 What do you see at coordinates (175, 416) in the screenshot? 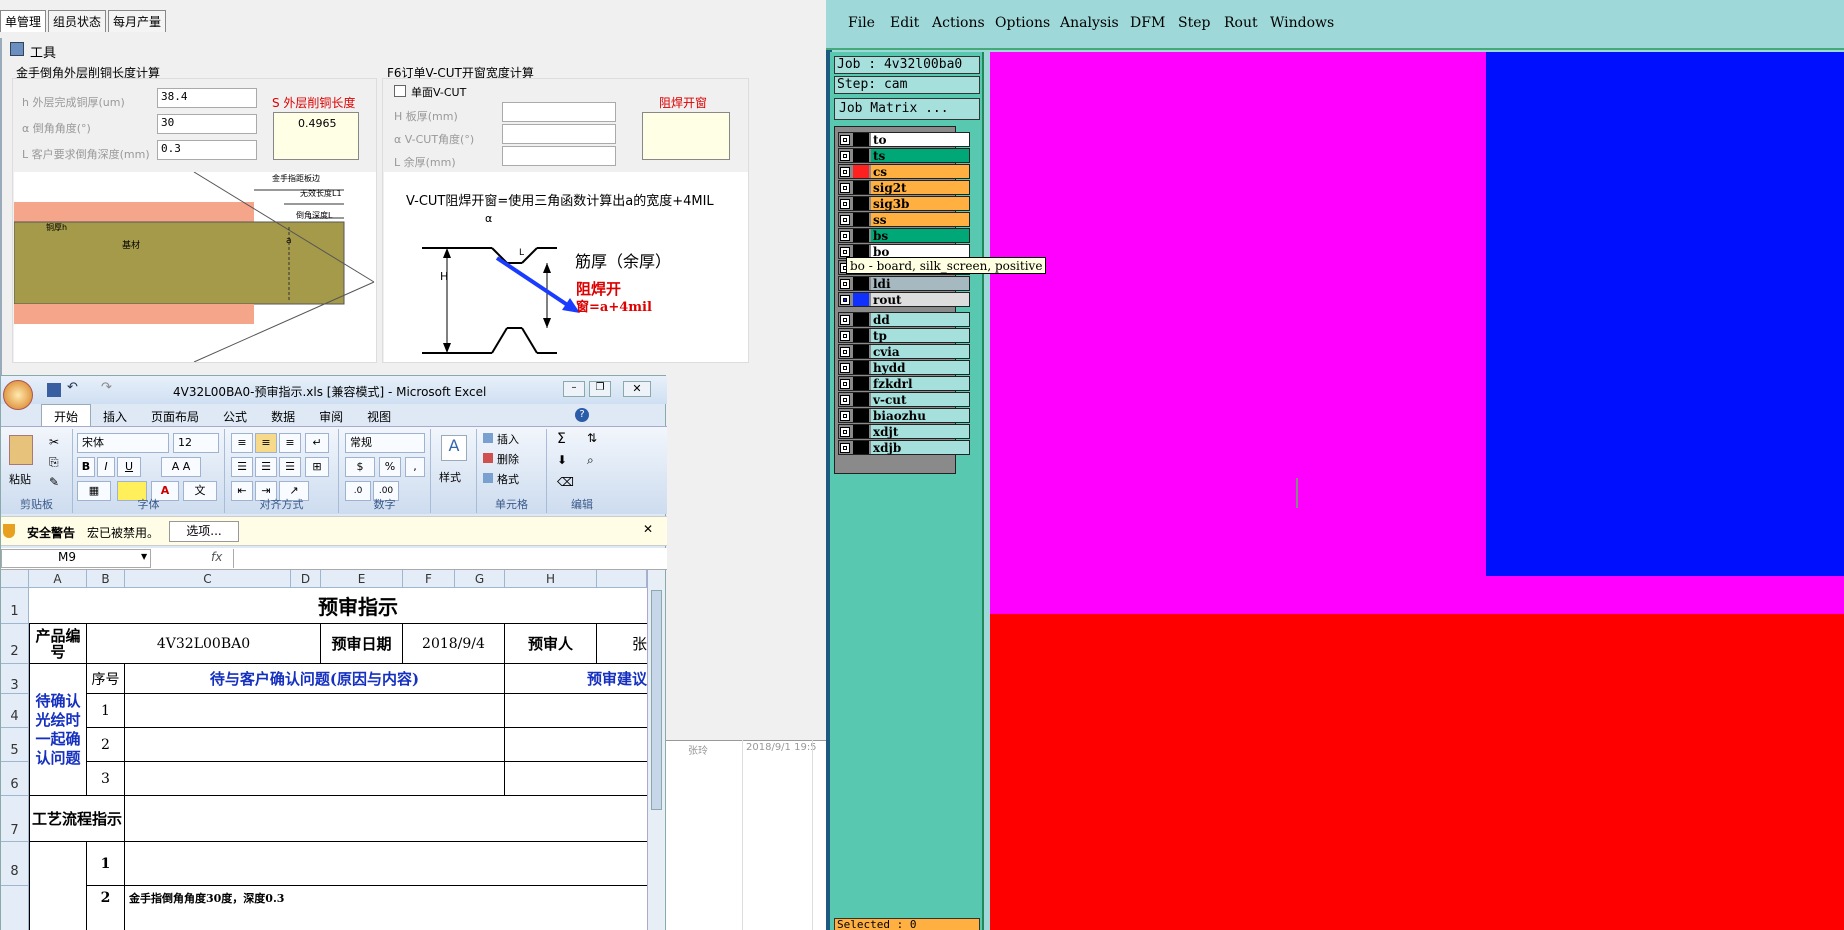
I see `ribbon-tab-page-layout: 页面布局` at bounding box center [175, 416].